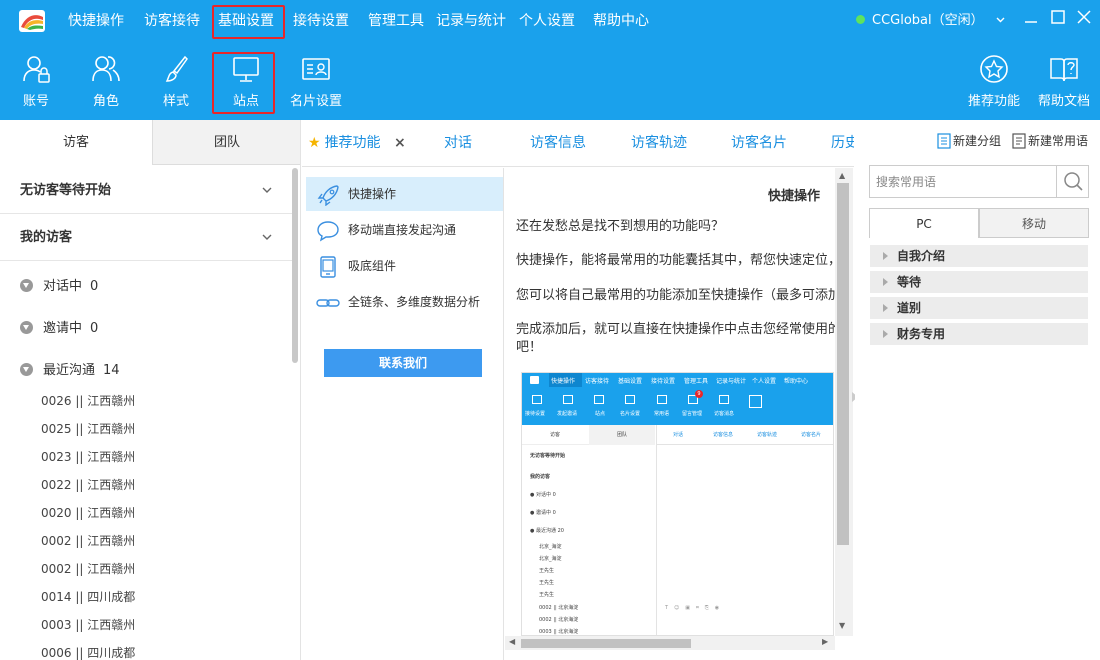 Image resolution: width=1100 pixels, height=660 pixels. Describe the element at coordinates (825, 641) in the screenshot. I see `scroll-right-icon: ▶` at that location.